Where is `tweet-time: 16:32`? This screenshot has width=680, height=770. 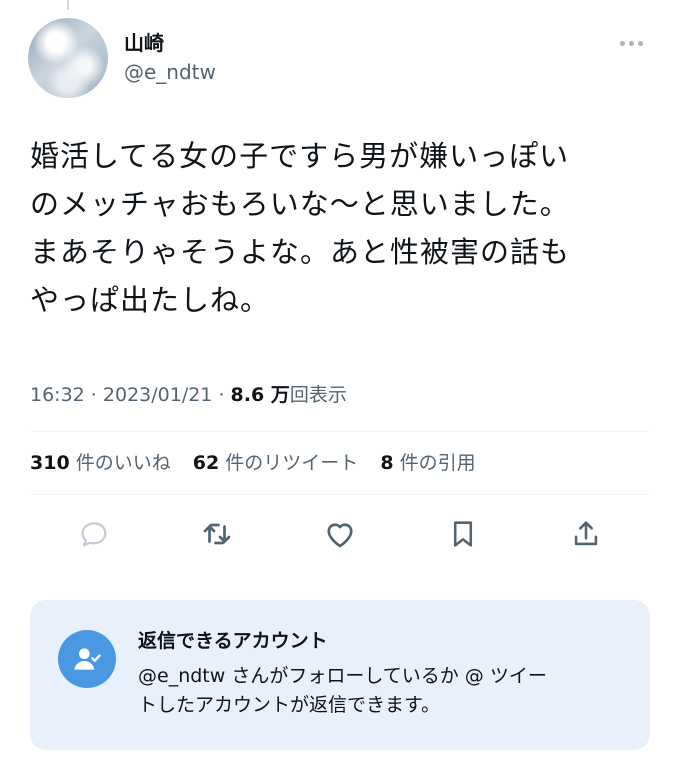
tweet-time: 16:32 is located at coordinates (57, 395).